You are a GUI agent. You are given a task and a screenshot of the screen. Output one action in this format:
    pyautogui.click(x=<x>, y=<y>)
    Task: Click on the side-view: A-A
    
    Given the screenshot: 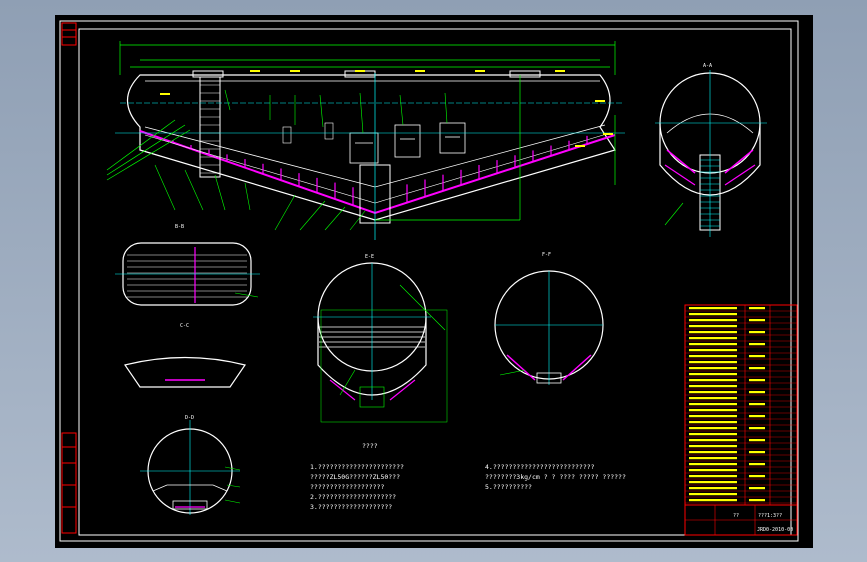 What is the action you would take?
    pyautogui.click(x=711, y=150)
    